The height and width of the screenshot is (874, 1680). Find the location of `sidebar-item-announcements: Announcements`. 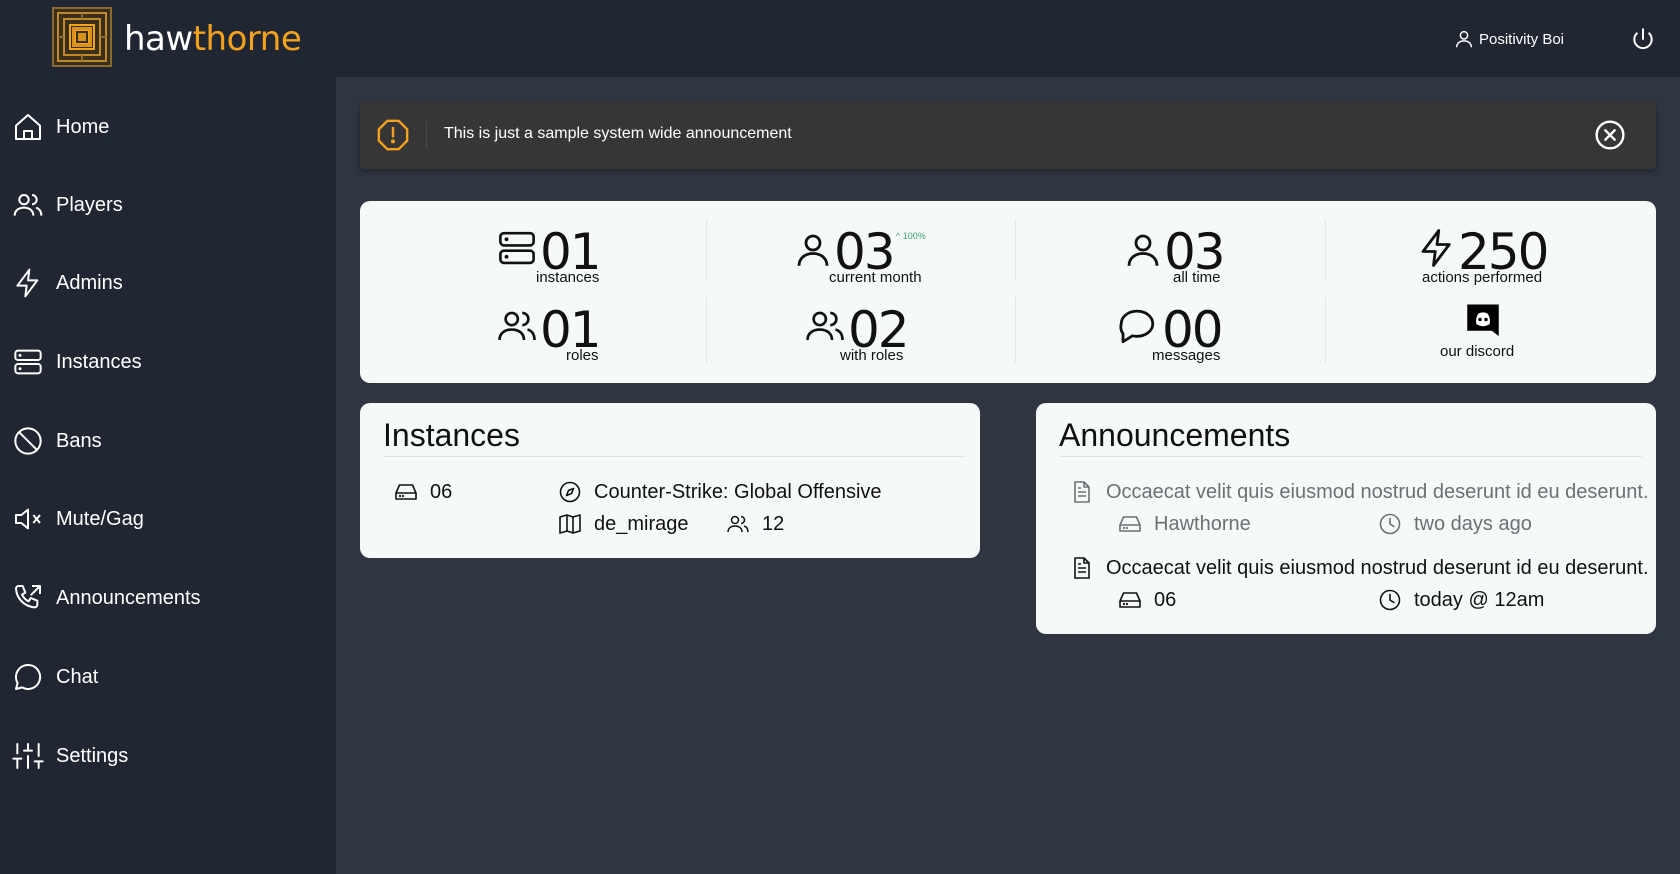

sidebar-item-announcements: Announcements is located at coordinates (106, 598).